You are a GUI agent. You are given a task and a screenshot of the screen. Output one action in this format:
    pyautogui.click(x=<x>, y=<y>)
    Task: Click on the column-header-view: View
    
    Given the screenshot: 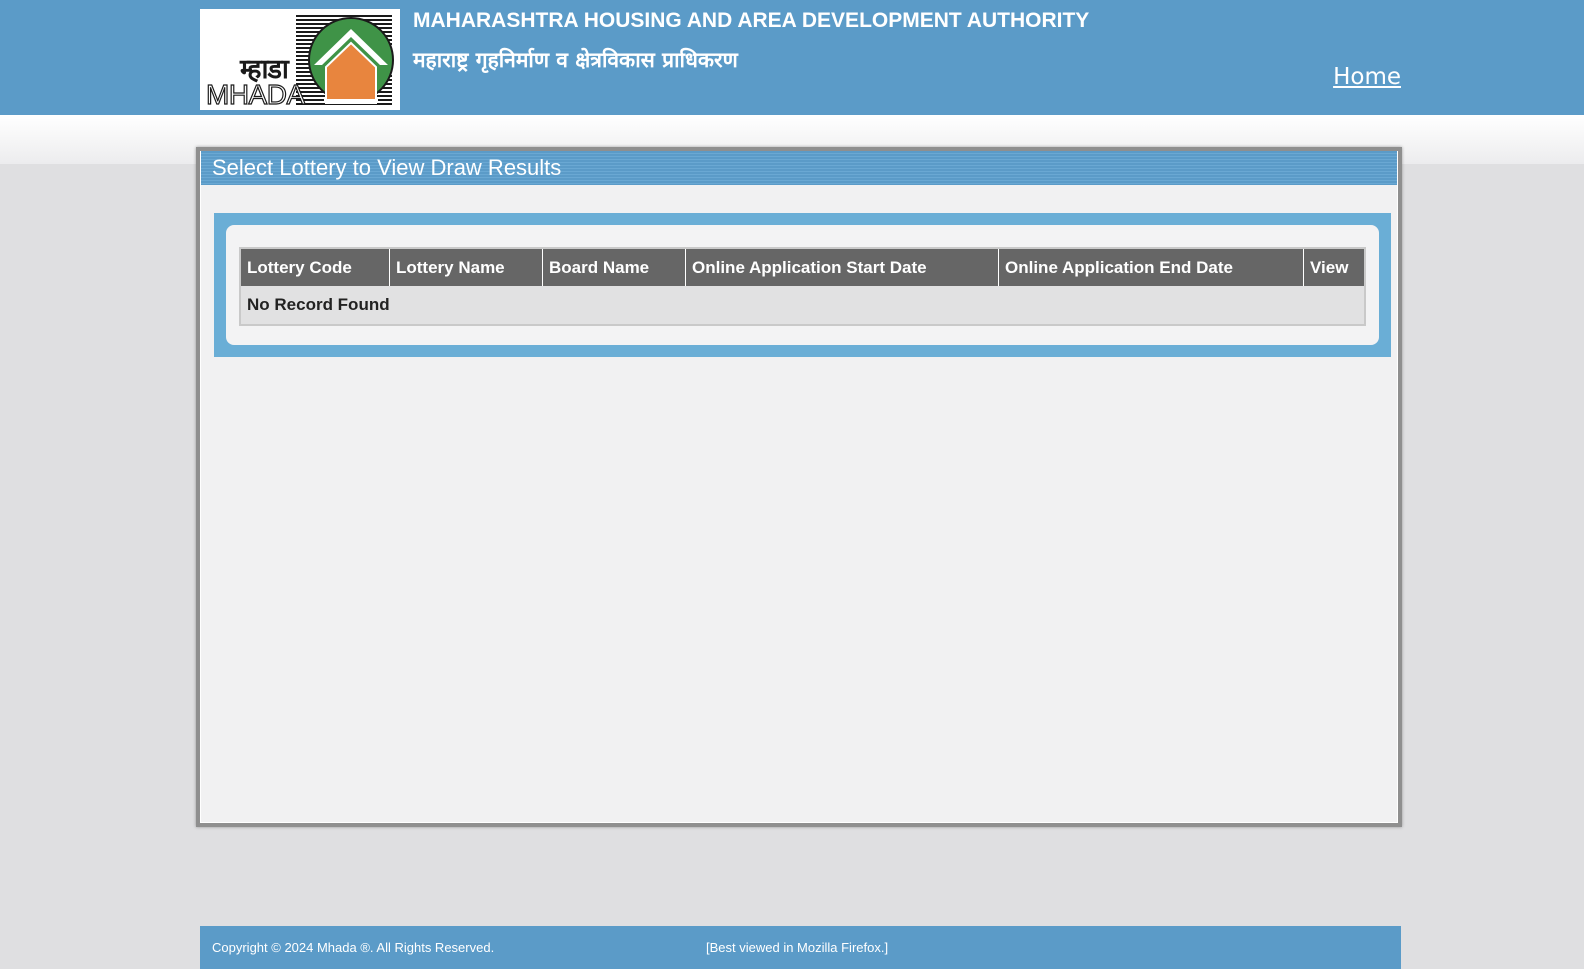 What is the action you would take?
    pyautogui.click(x=1334, y=267)
    